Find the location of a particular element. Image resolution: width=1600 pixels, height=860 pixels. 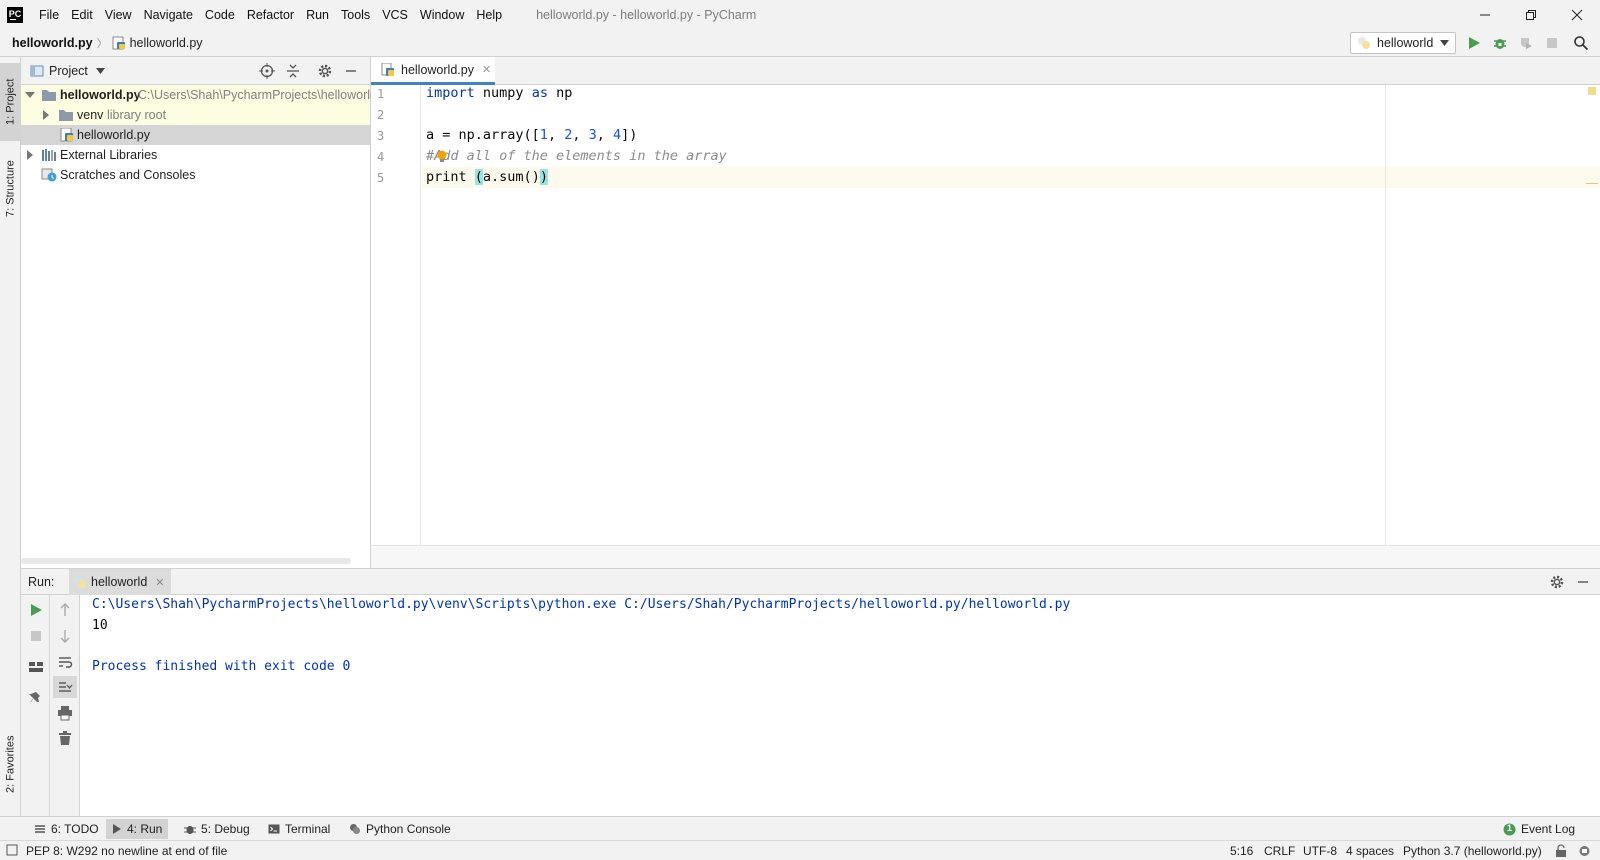

menu-code: Code is located at coordinates (220, 15).